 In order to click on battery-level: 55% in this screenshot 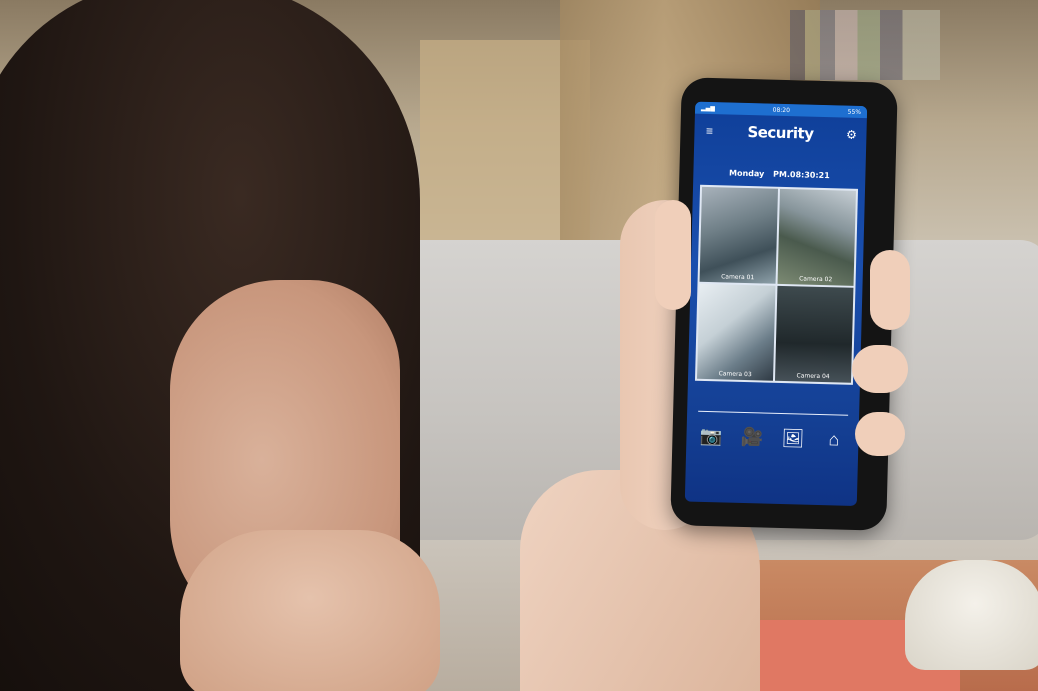, I will do `click(854, 112)`.